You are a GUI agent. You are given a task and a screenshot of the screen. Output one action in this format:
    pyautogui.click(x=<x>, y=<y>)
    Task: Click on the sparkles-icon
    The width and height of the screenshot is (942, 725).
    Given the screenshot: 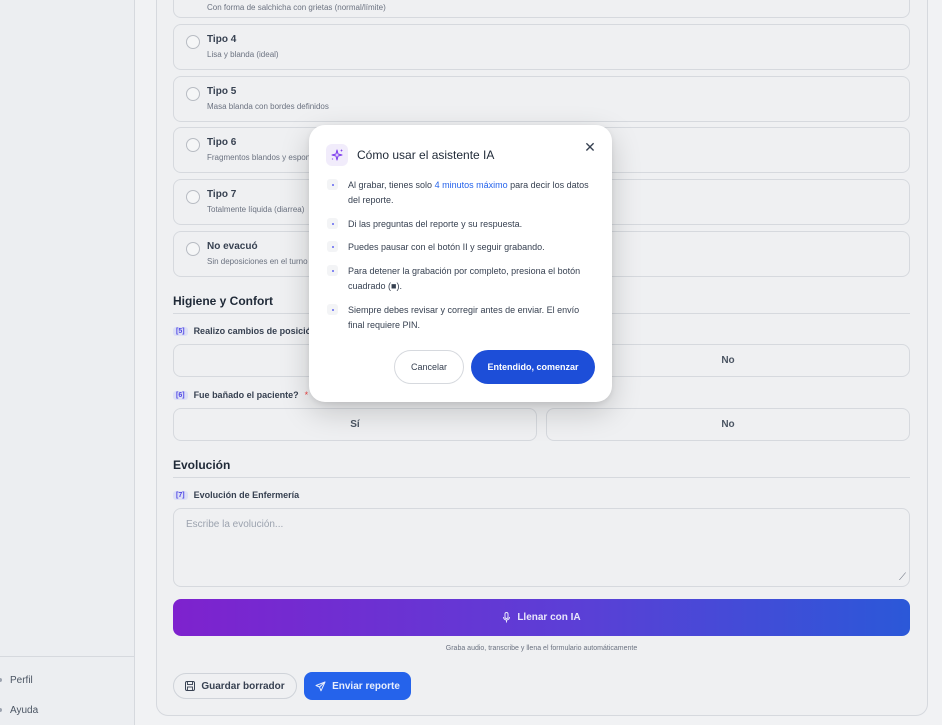 What is the action you would take?
    pyautogui.click(x=337, y=155)
    